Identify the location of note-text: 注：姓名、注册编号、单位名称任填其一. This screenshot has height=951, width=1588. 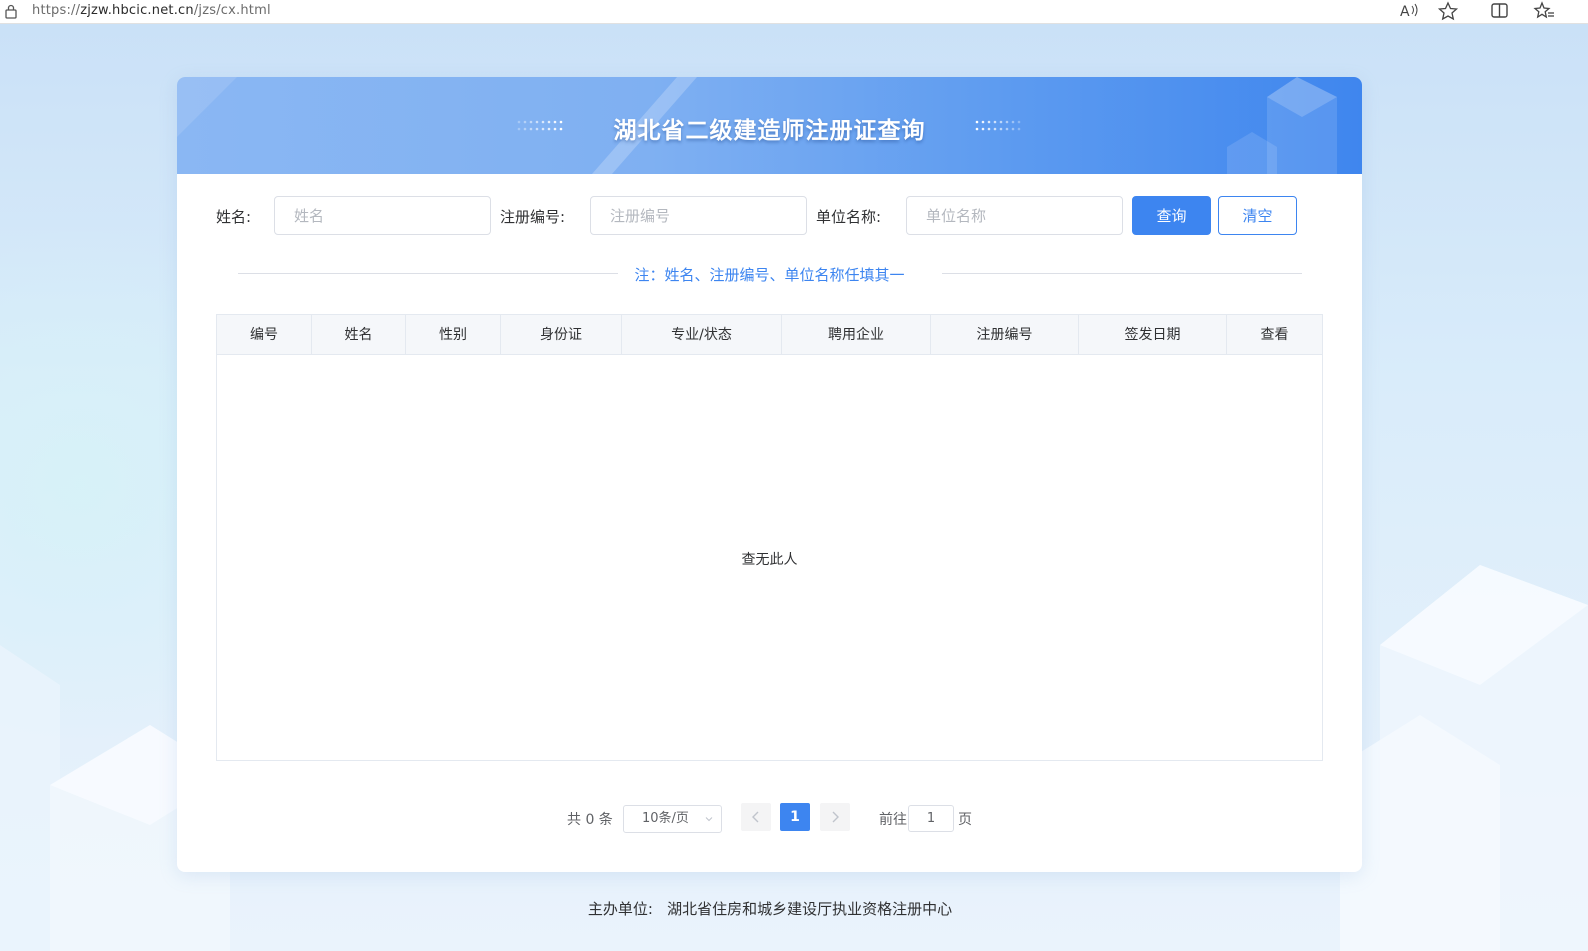
(769, 275).